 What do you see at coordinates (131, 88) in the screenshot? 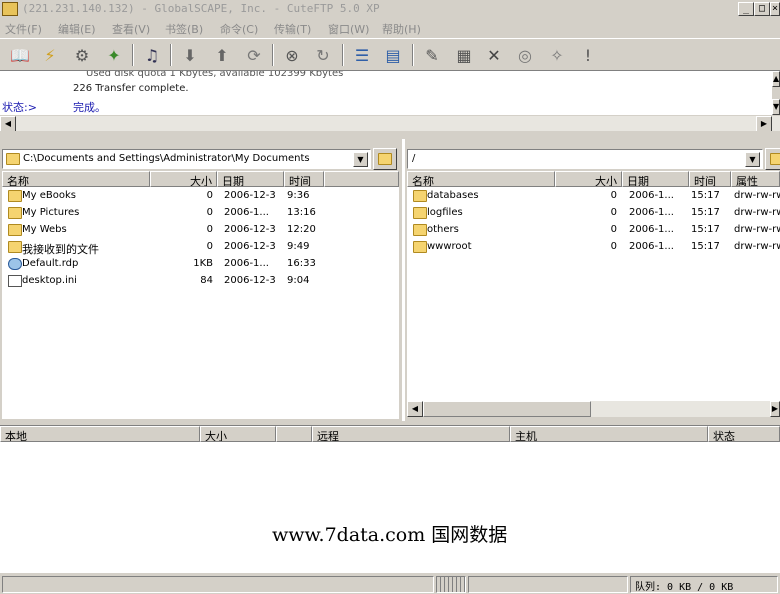
I see `log-line: 226 Transfer complete.` at bounding box center [131, 88].